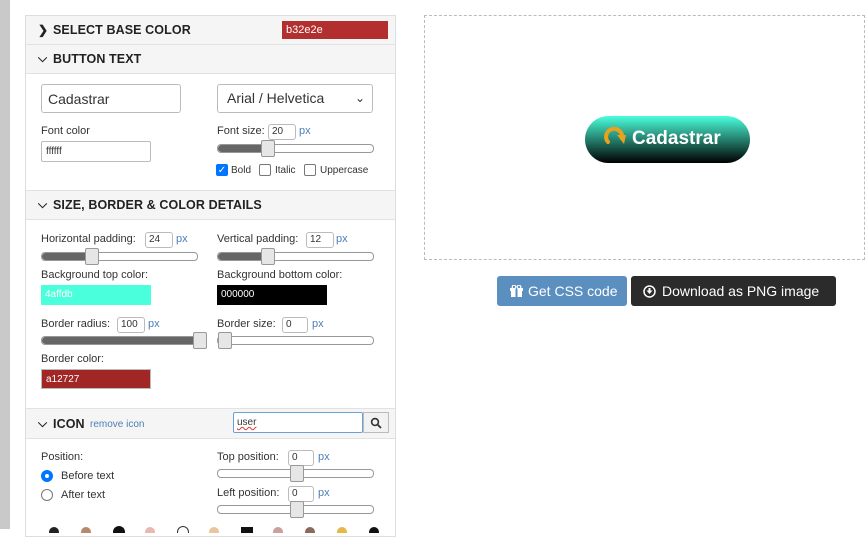 Image resolution: width=865 pixels, height=537 pixels. Describe the element at coordinates (359, 98) in the screenshot. I see `chevron-down-icon: ⌄` at that location.